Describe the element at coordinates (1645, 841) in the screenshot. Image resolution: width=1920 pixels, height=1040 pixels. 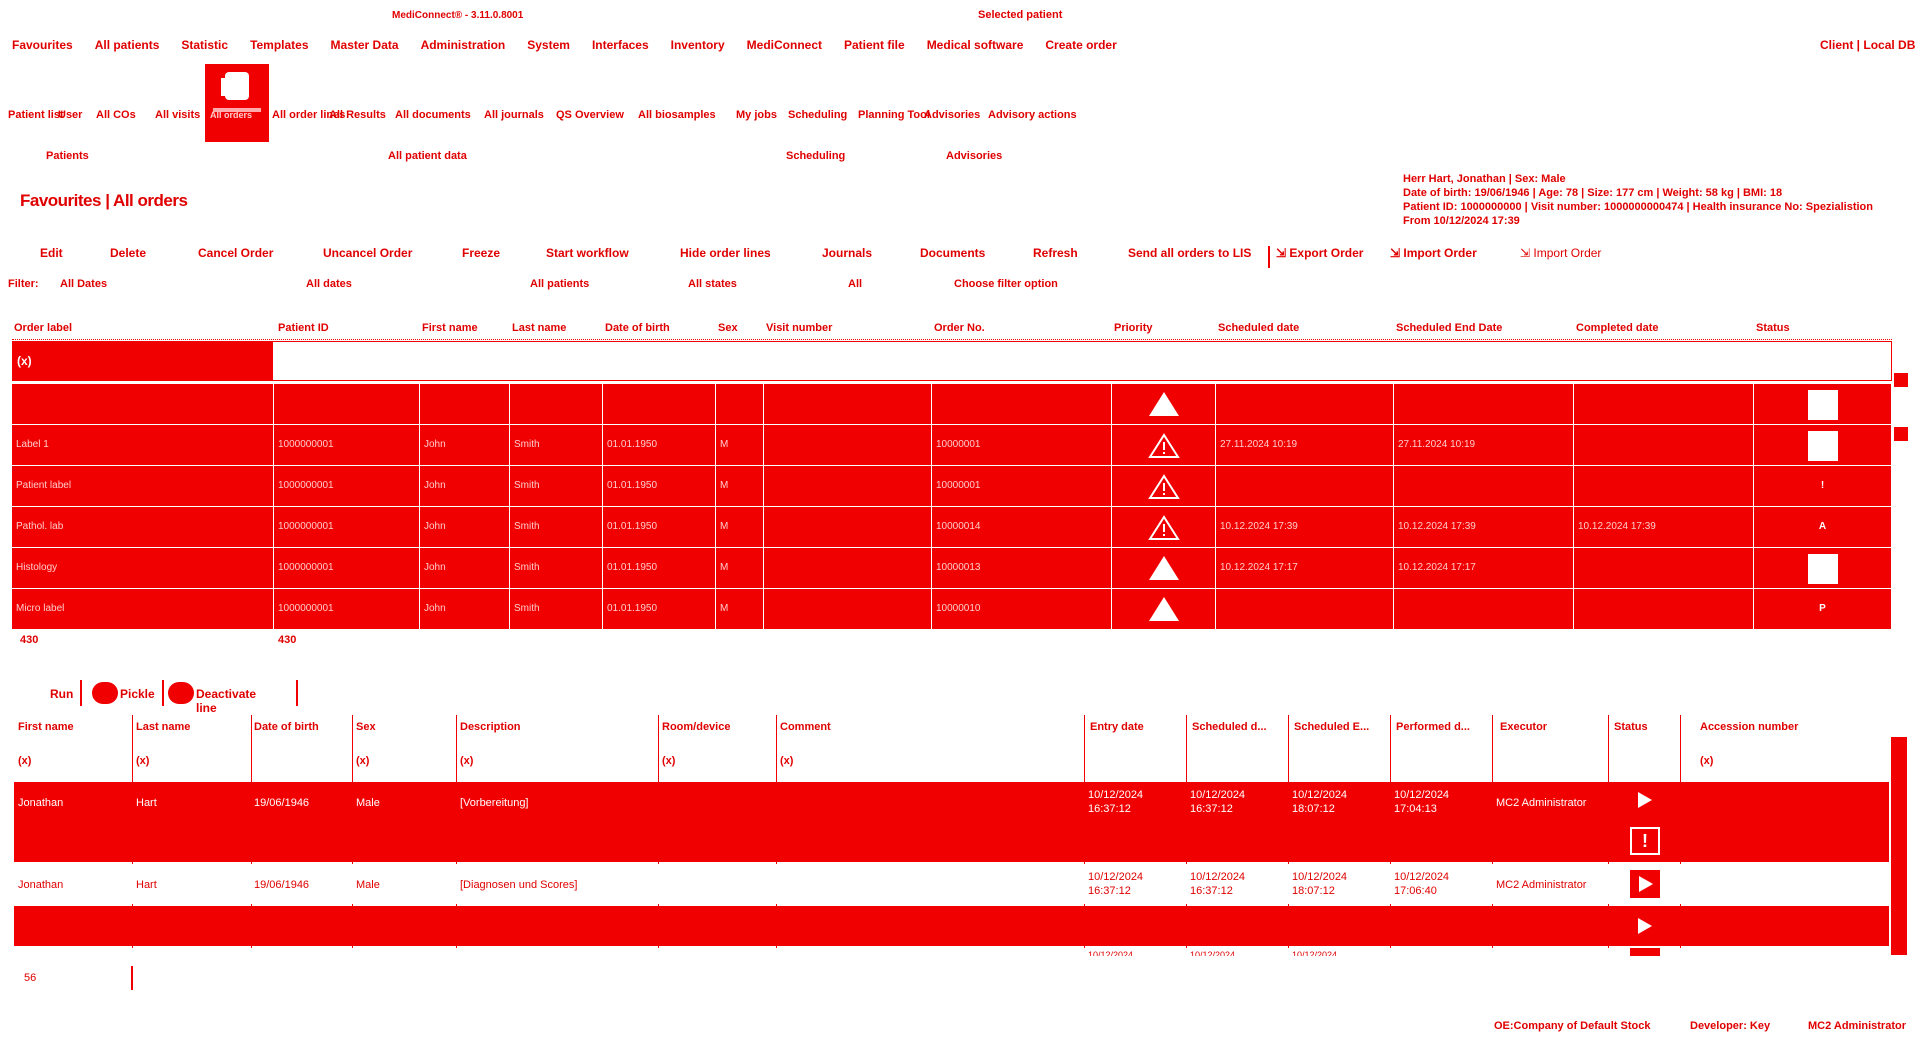
I see `alert-icon: !` at that location.